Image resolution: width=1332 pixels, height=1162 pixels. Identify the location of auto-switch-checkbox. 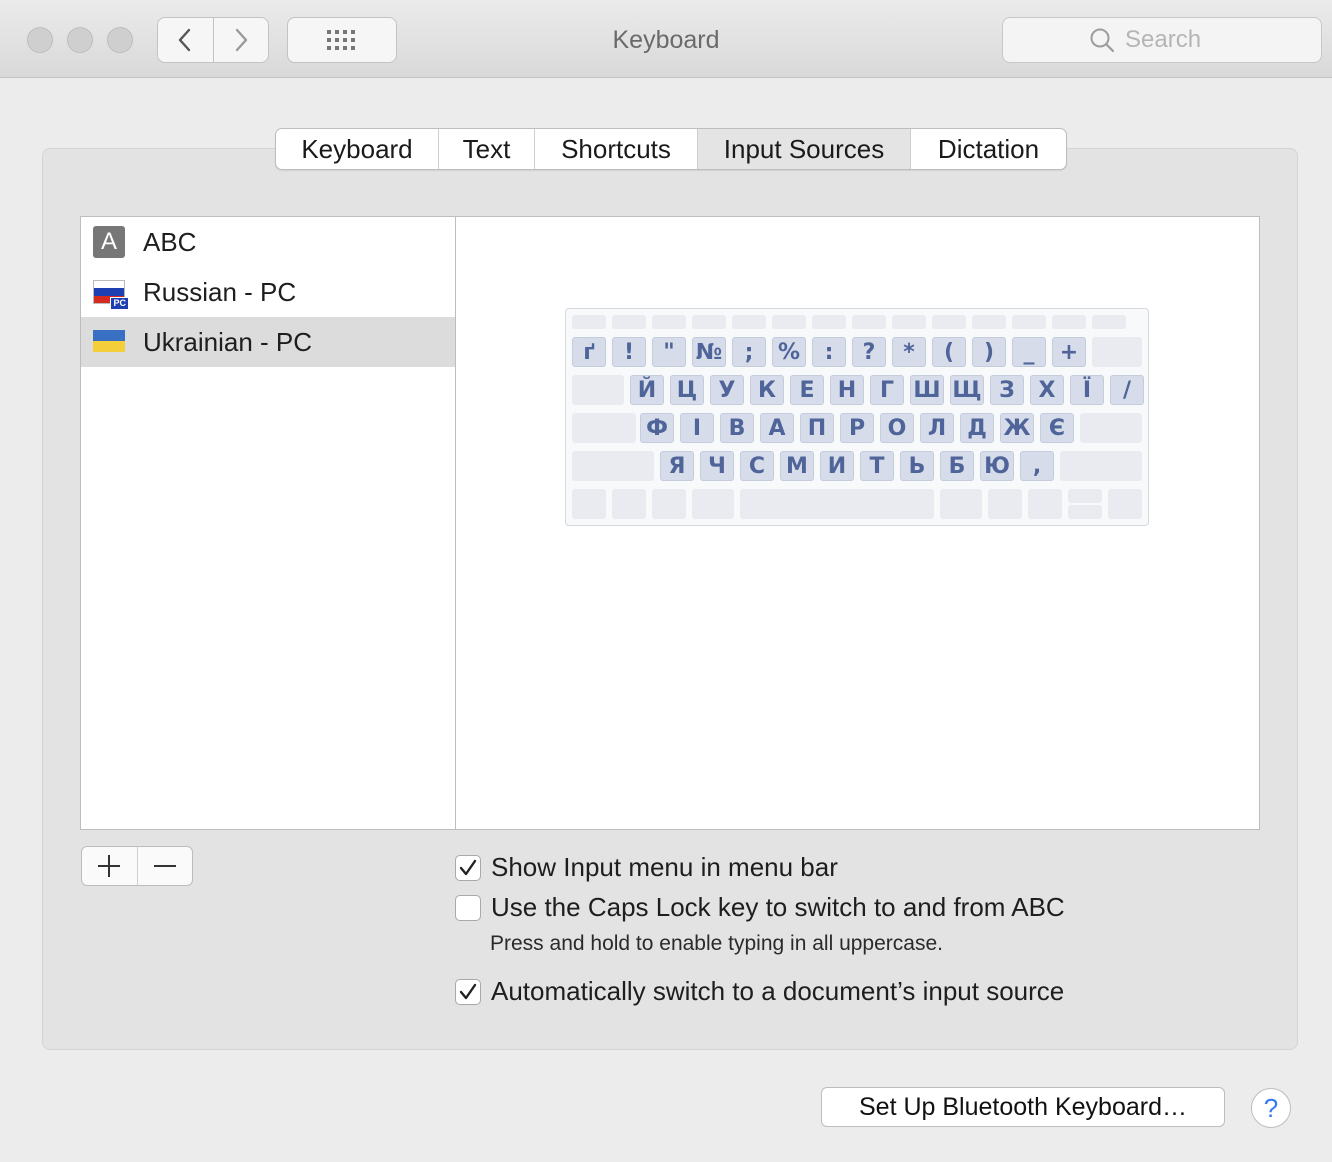
(468, 991).